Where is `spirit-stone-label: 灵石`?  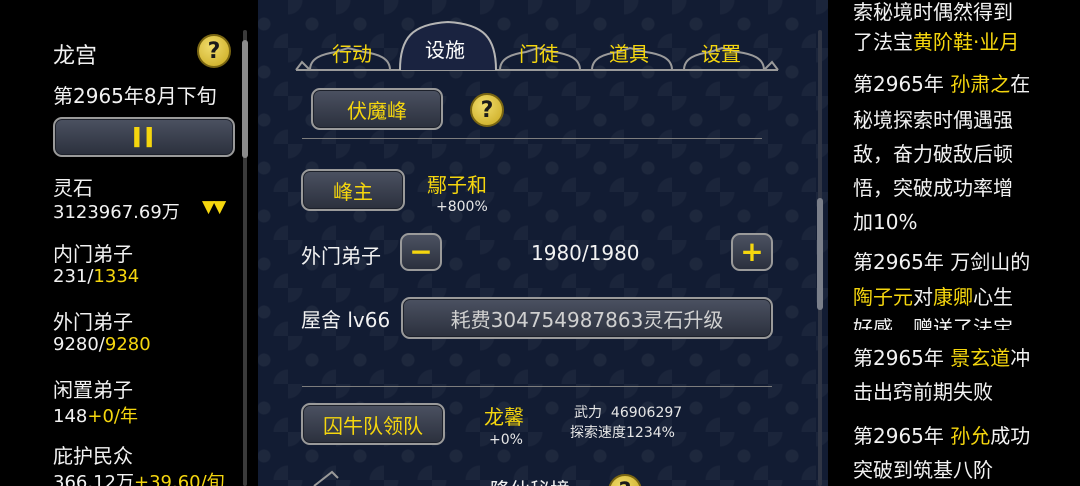
spirit-stone-label: 灵石 is located at coordinates (73, 188).